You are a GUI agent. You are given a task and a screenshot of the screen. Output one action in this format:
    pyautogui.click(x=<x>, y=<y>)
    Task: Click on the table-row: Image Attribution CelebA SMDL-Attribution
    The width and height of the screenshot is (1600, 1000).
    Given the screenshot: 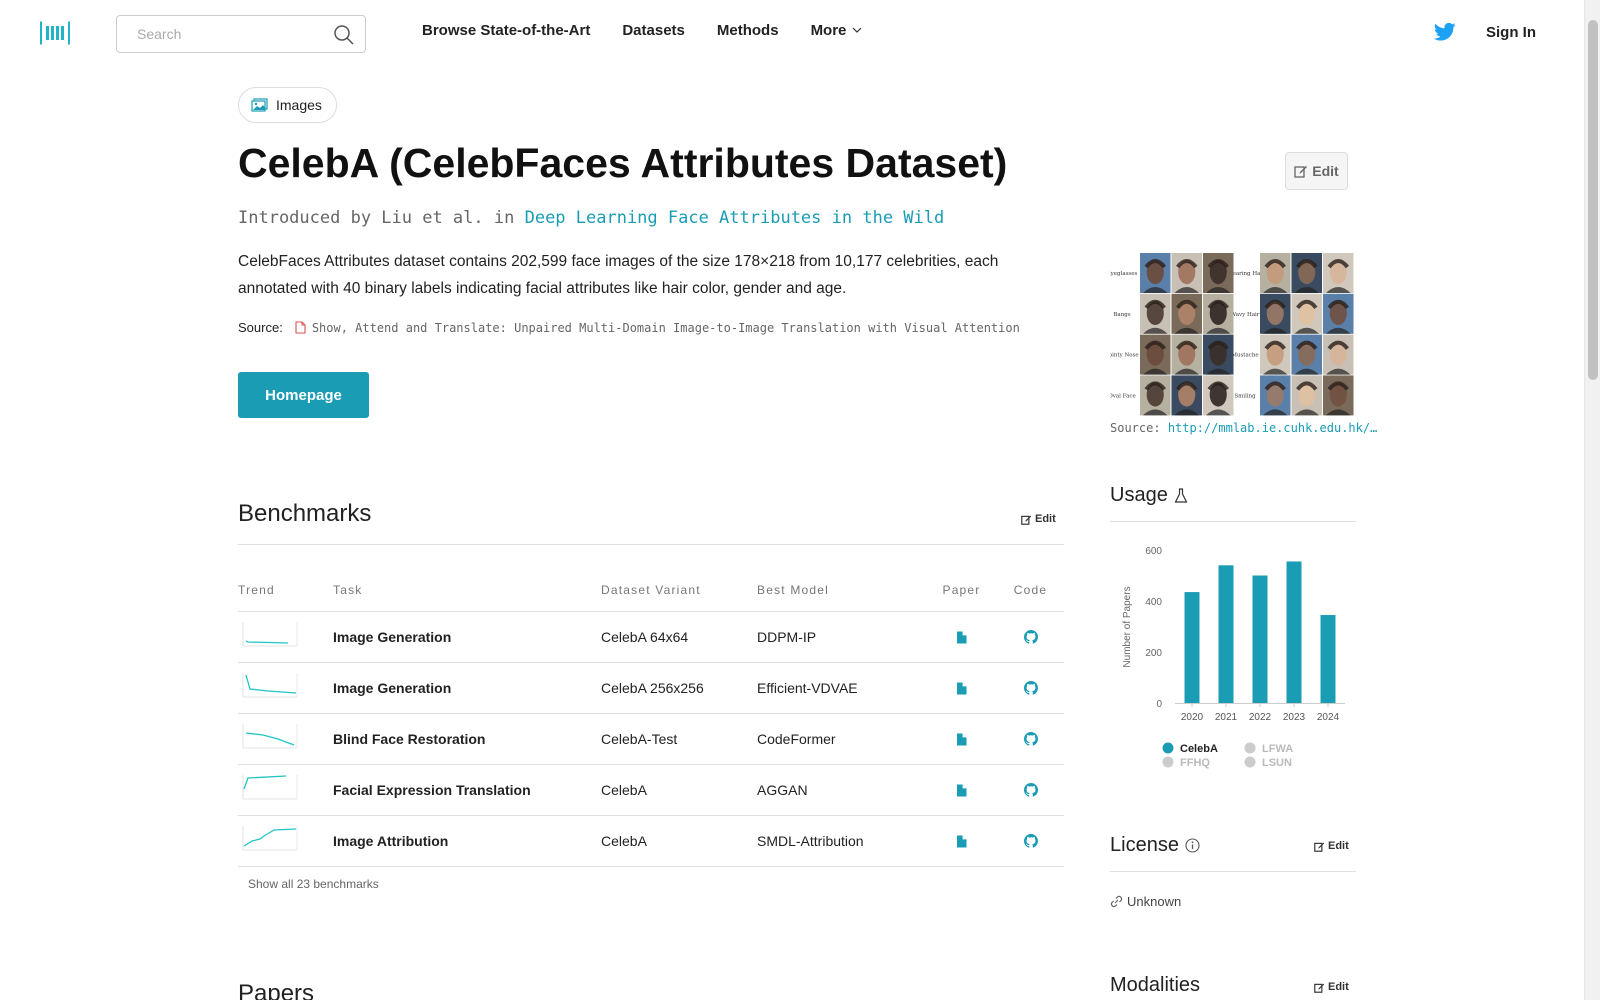 What is the action you would take?
    pyautogui.click(x=651, y=841)
    